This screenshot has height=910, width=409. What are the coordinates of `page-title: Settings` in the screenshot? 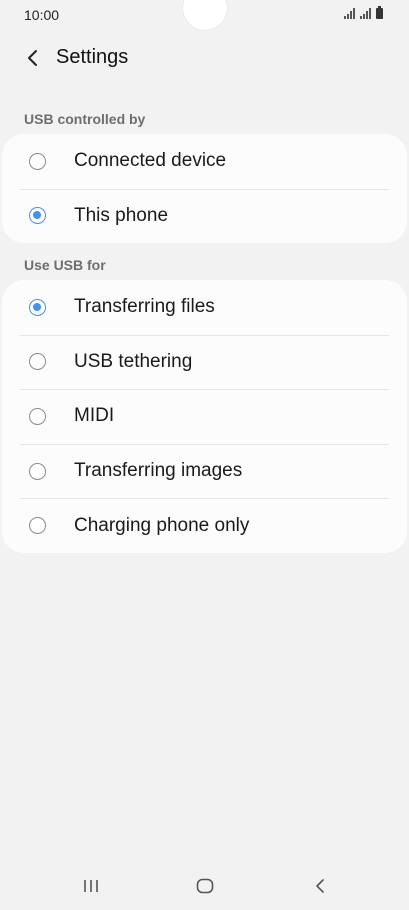 It's located at (92, 57).